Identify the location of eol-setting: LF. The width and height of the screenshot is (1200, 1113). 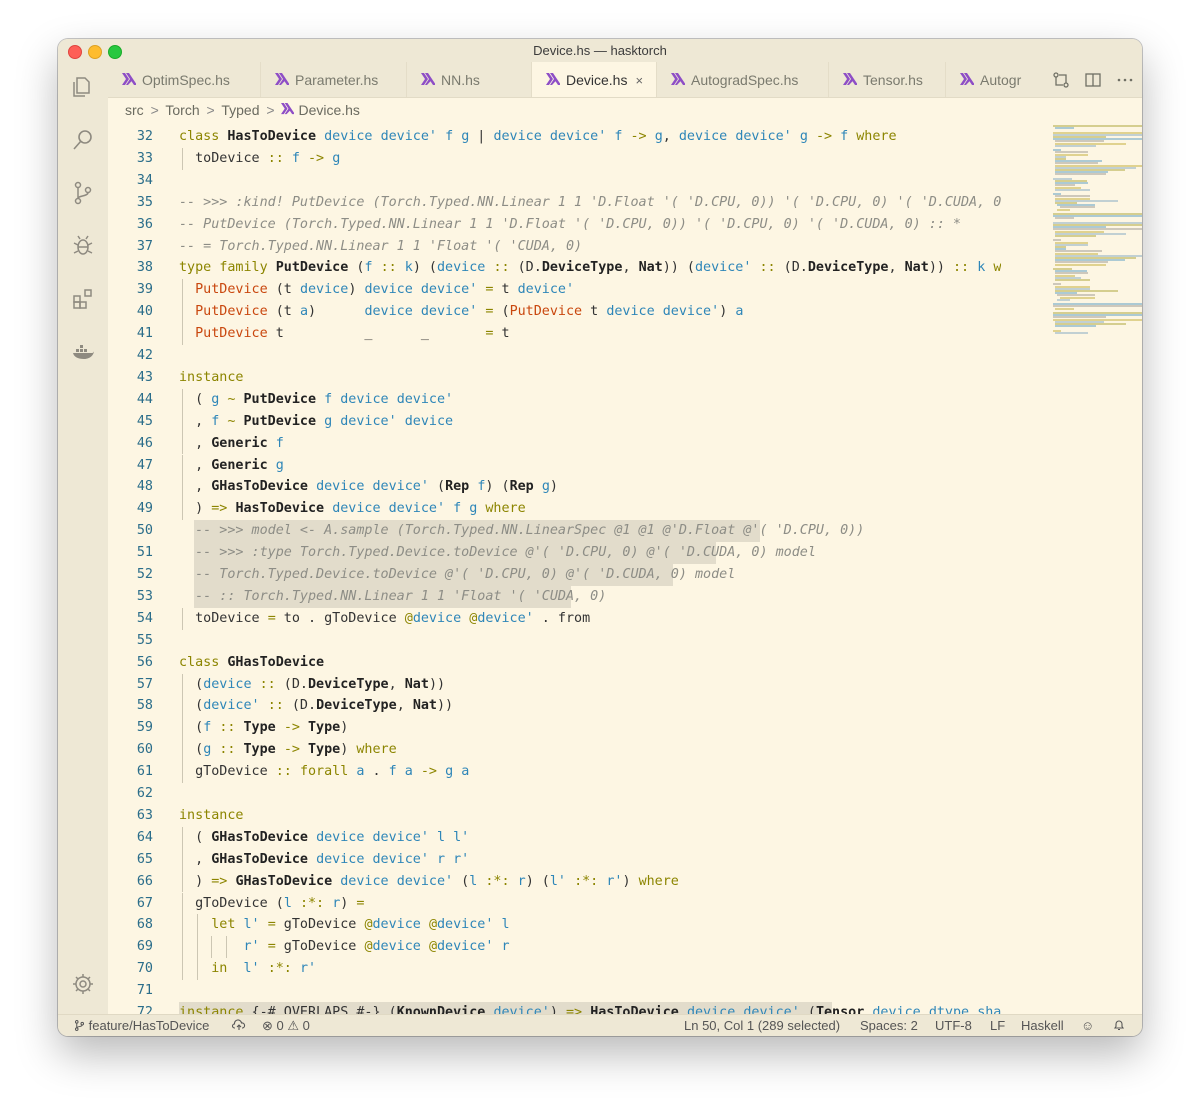
(997, 1025).